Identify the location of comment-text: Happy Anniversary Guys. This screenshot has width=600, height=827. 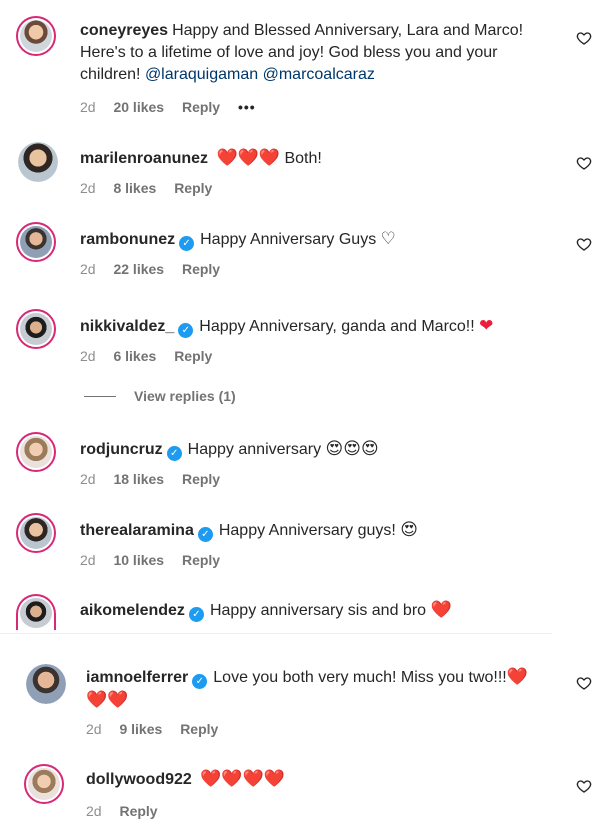
(288, 239).